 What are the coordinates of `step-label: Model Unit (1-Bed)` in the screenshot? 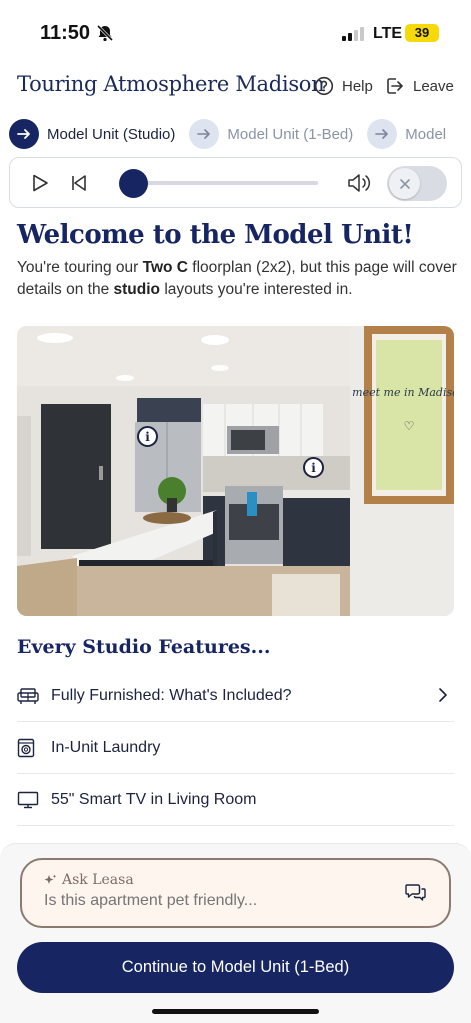 It's located at (290, 134).